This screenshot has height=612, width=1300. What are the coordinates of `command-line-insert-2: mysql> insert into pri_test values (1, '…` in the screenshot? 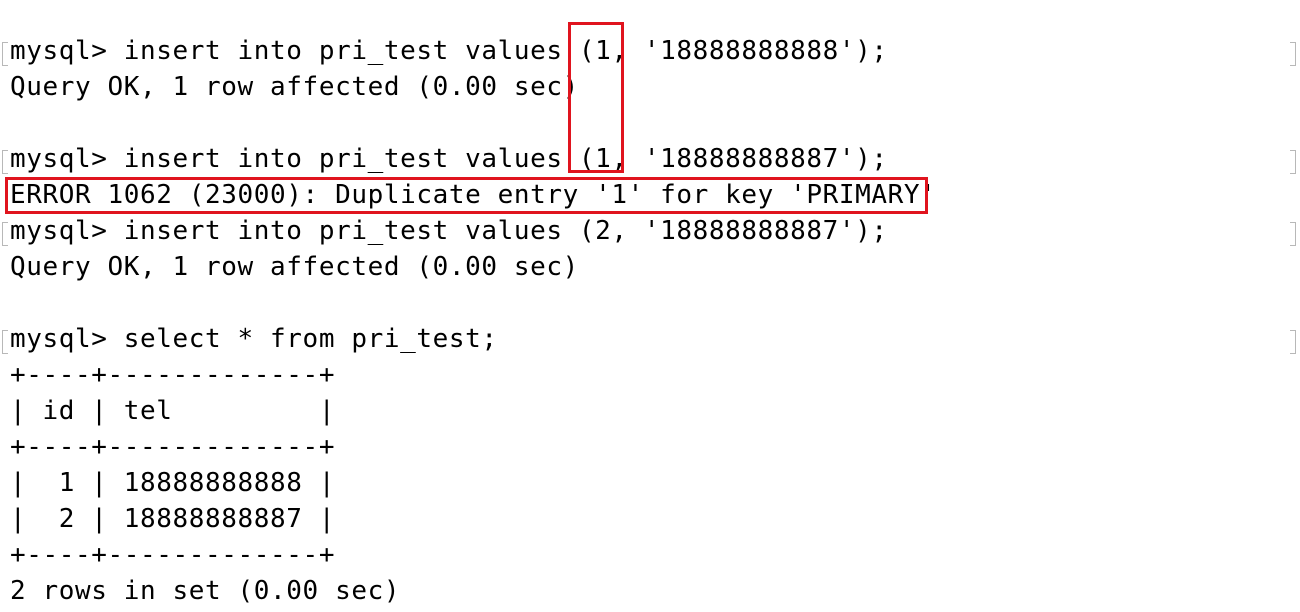 It's located at (449, 159).